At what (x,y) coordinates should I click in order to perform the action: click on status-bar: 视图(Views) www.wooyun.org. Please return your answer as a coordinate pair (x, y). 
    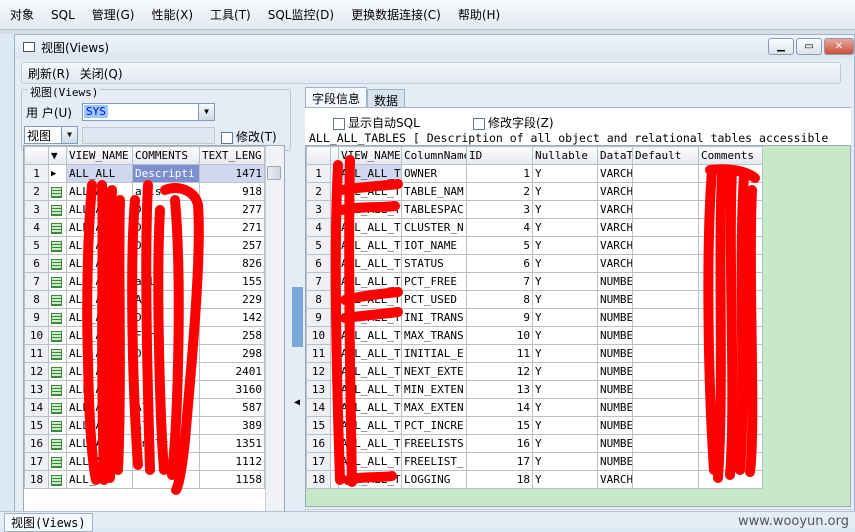
    Looking at the image, I should click on (427, 521).